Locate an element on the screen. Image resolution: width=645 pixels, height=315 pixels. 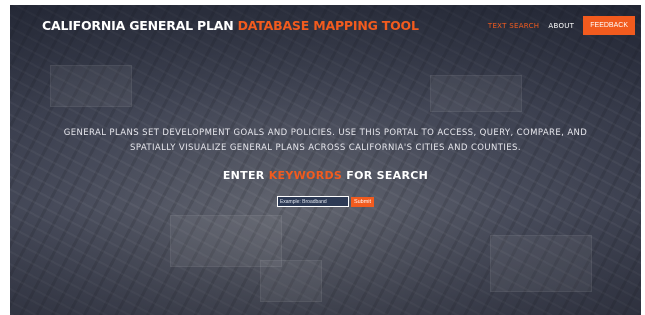
nav-link-about: ABOUT is located at coordinates (561, 26).